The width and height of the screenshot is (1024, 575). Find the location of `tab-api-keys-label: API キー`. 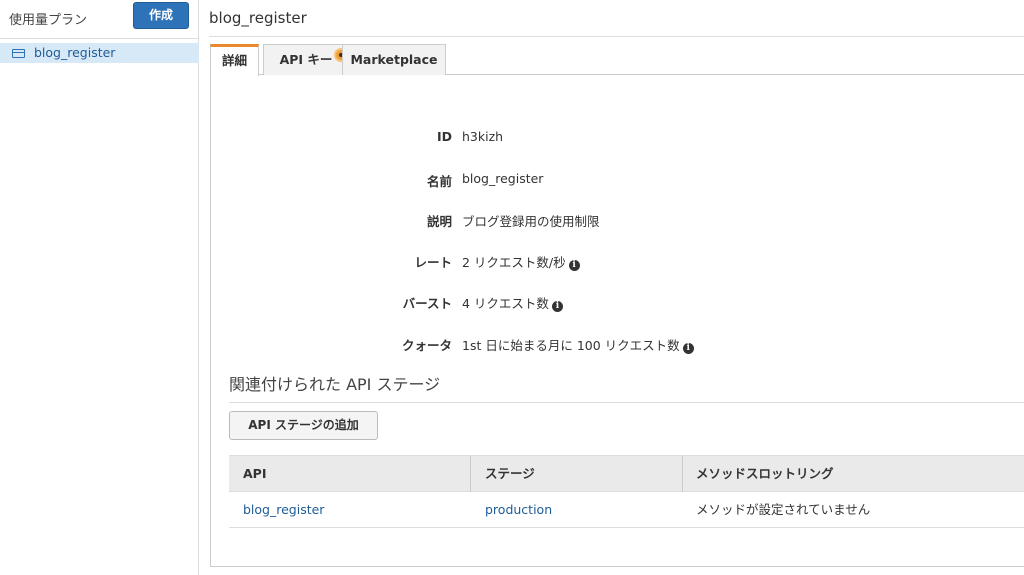

tab-api-keys-label: API キー is located at coordinates (306, 59).